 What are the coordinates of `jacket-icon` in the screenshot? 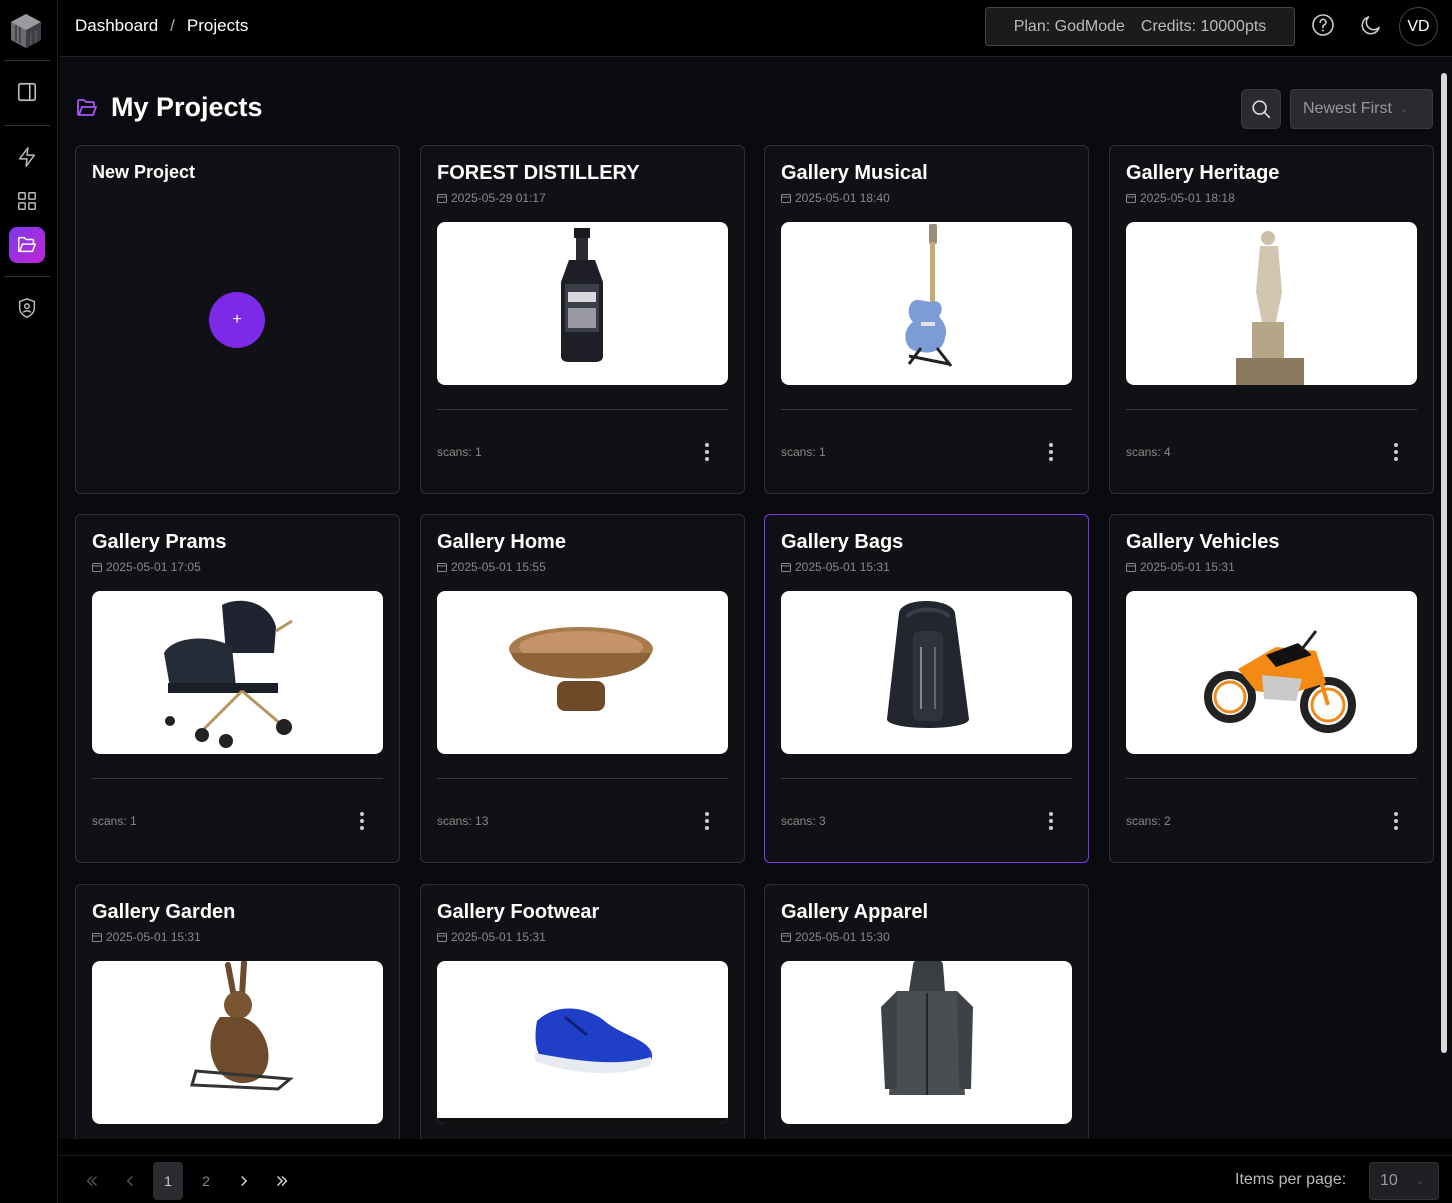 It's located at (927, 1028).